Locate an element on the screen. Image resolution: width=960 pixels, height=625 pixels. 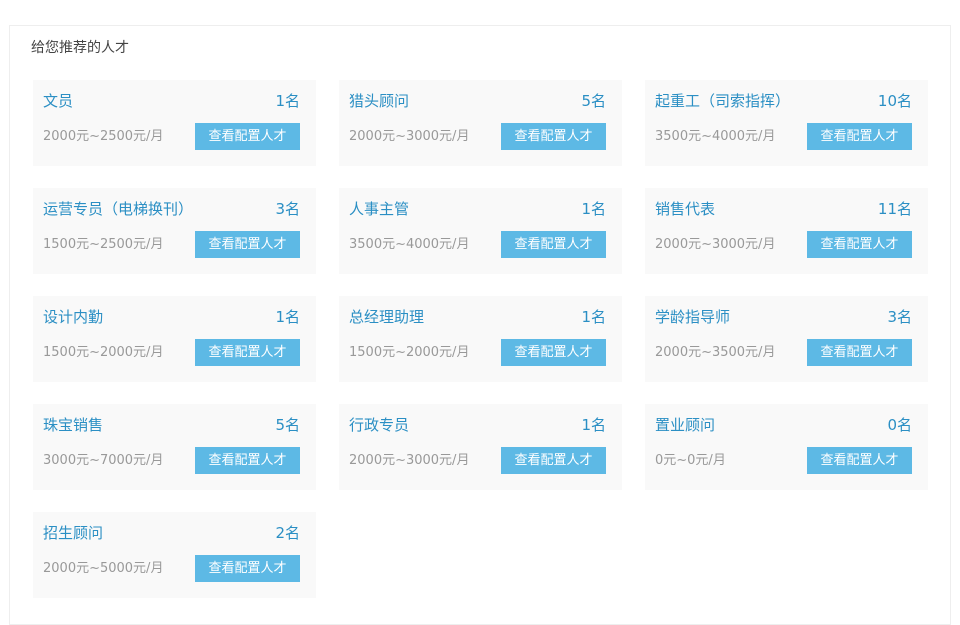
job-title: 运营专员（电梯换刊） is located at coordinates (118, 209).